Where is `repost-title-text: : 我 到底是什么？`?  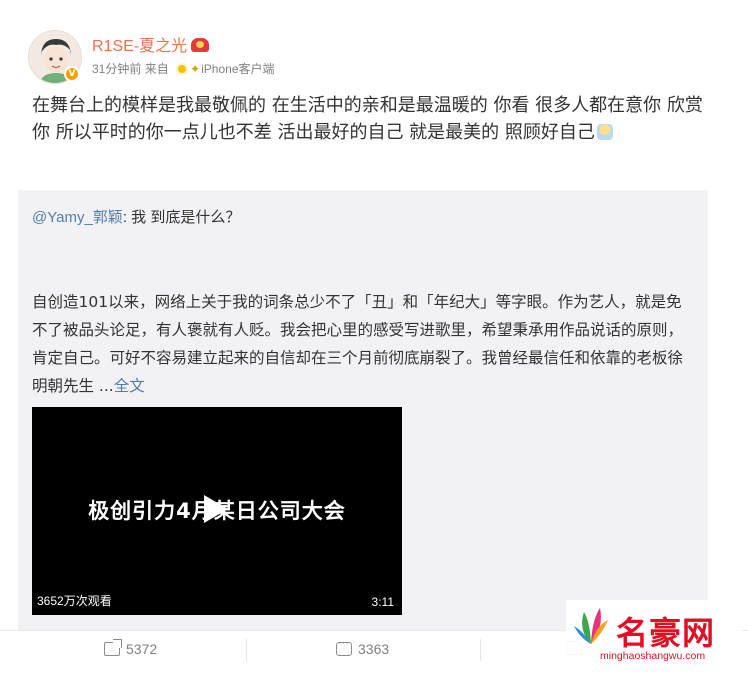
repost-title-text: : 我 到底是什么？ is located at coordinates (181, 217).